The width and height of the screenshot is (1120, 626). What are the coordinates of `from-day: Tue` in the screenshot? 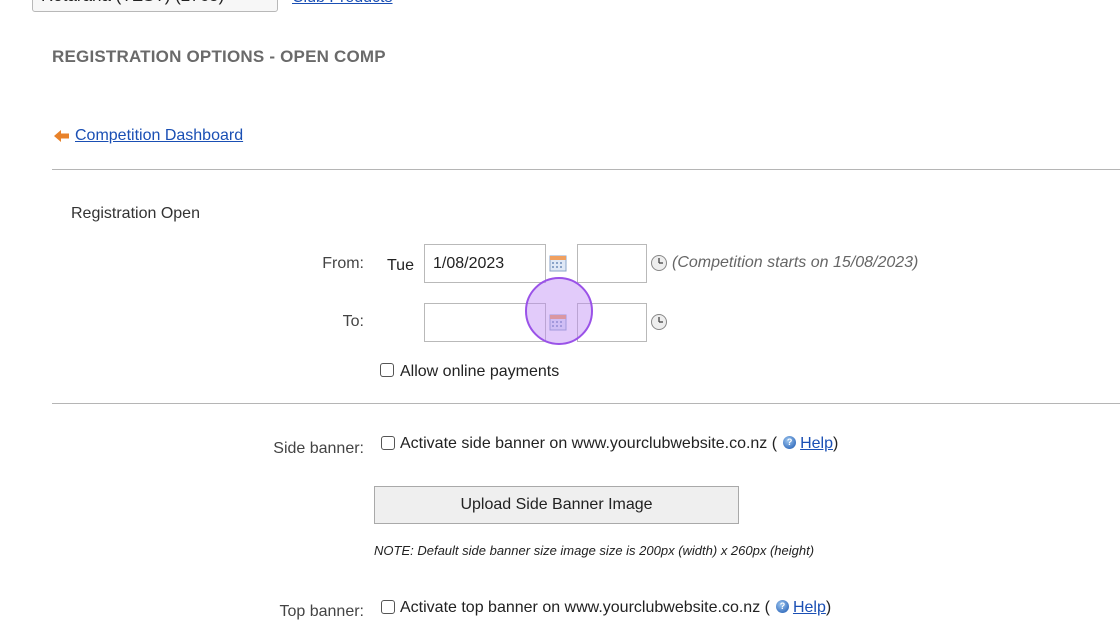 It's located at (400, 265).